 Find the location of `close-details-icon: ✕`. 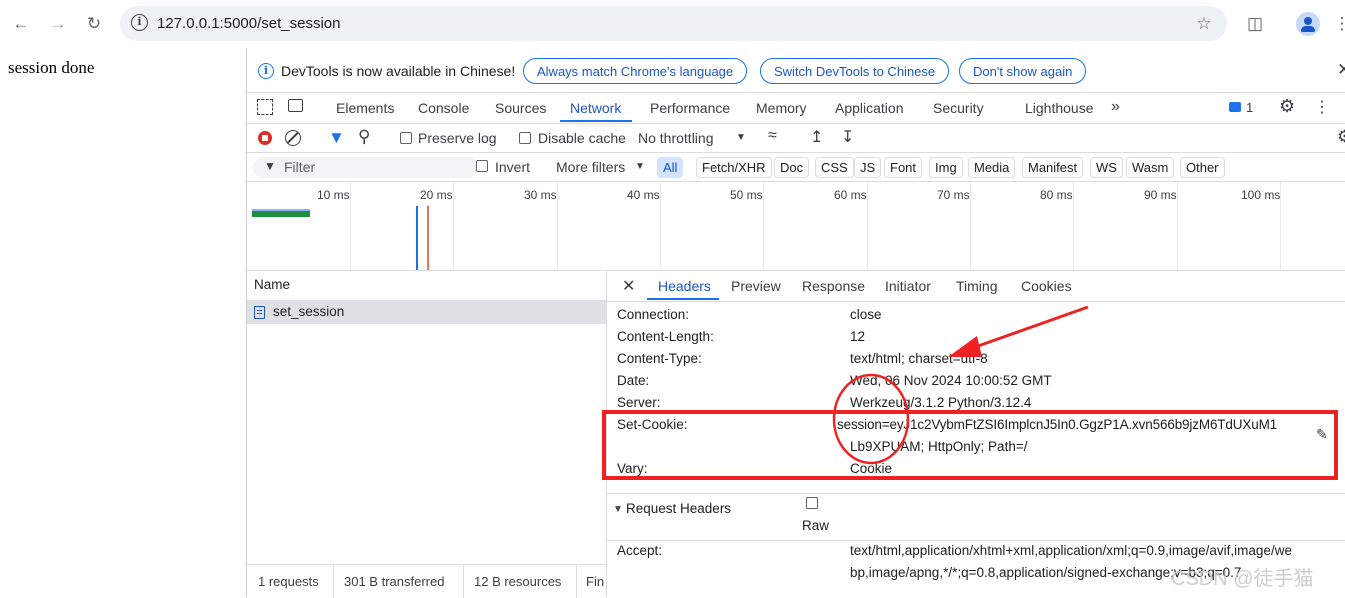

close-details-icon: ✕ is located at coordinates (628, 286).